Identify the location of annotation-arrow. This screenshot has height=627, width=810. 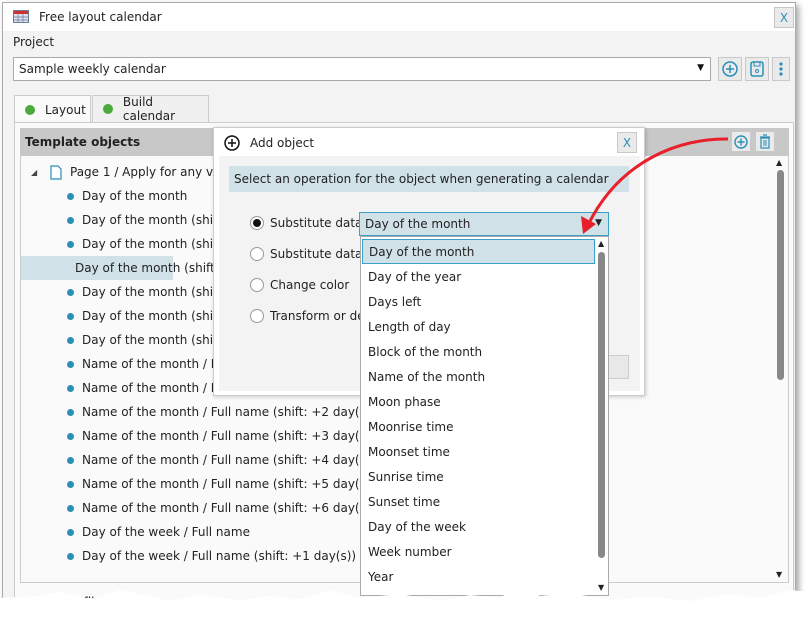
(657, 181).